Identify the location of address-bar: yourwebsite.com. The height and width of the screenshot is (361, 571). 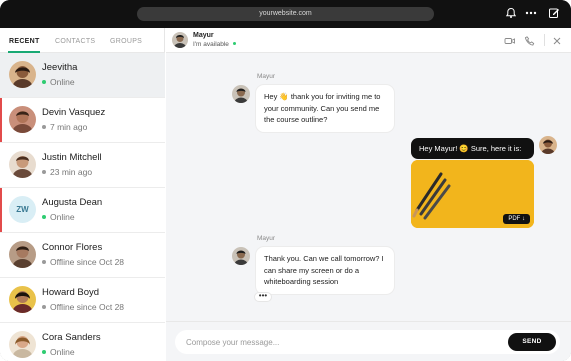
(285, 14).